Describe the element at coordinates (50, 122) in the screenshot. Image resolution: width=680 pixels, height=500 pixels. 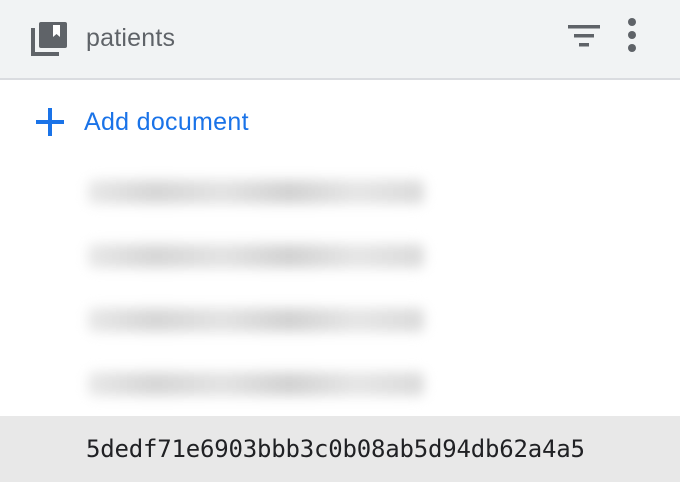
I see `plus-icon` at that location.